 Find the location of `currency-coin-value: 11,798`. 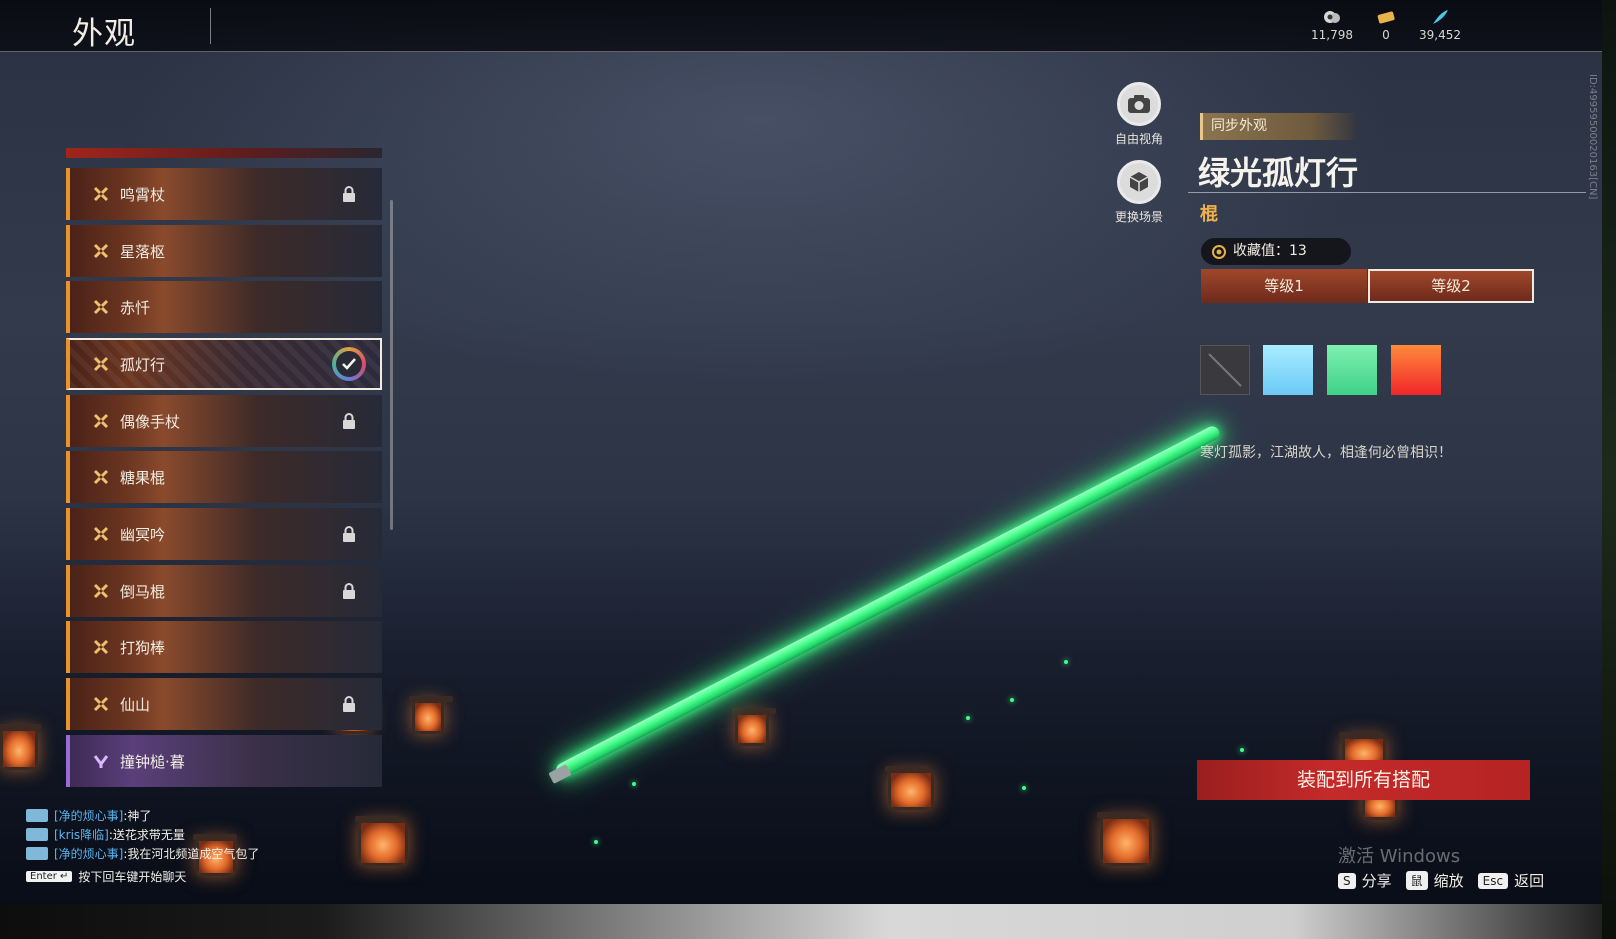

currency-coin-value: 11,798 is located at coordinates (1332, 35).